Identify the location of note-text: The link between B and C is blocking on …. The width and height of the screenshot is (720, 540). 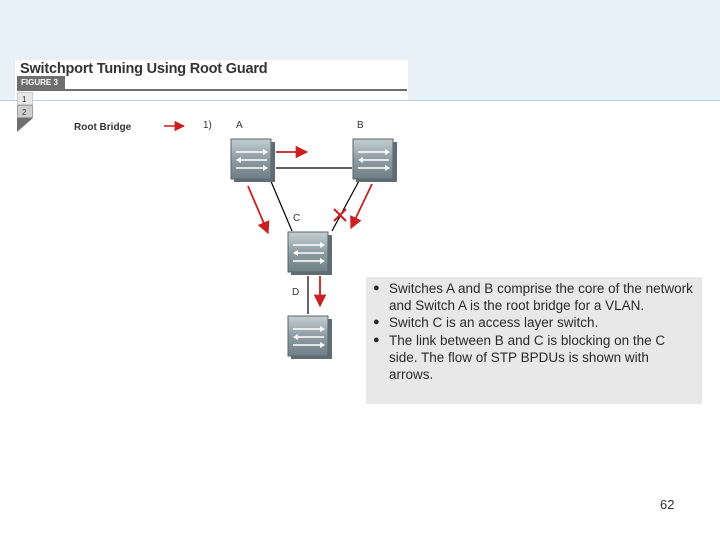
(527, 357).